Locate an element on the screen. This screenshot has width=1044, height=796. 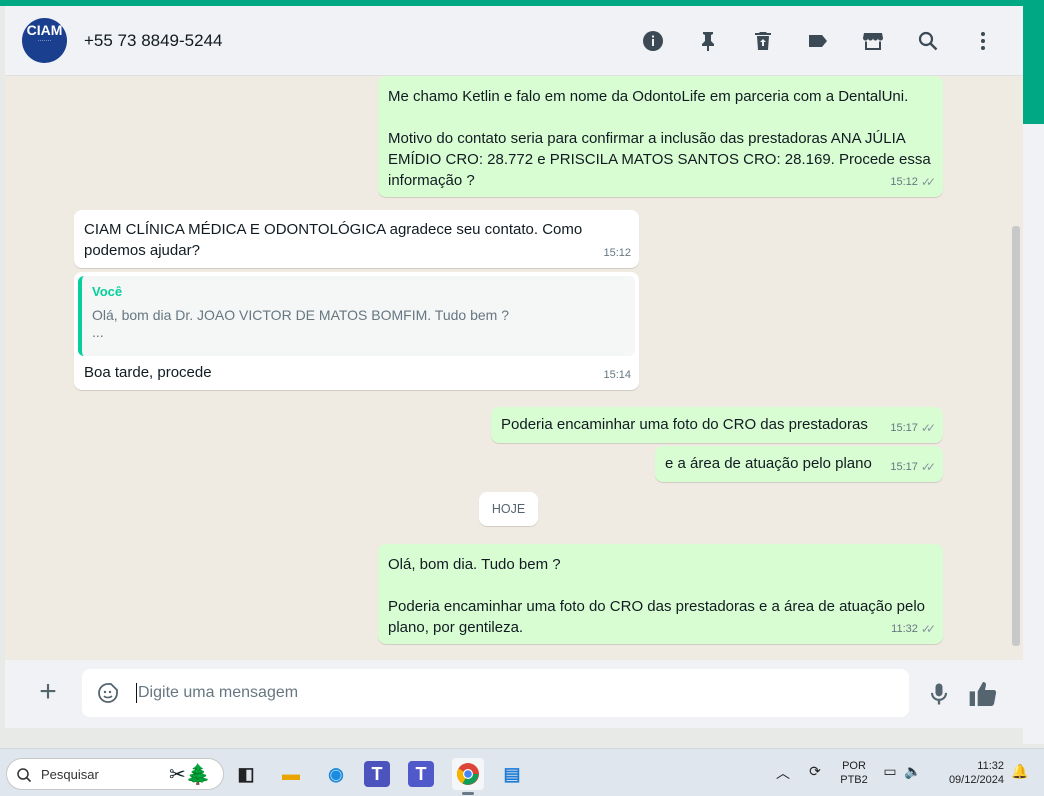
avatar: CIAM ······· is located at coordinates (44, 40).